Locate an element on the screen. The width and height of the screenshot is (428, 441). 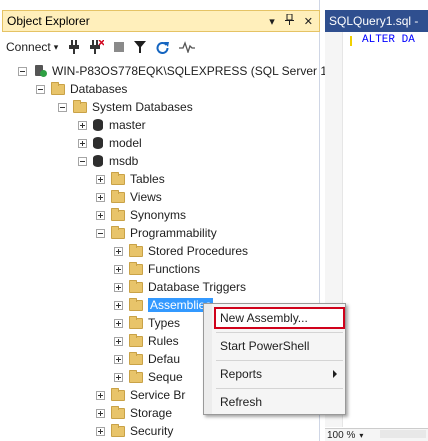
tree-label-types: Types is located at coordinates (164, 323).